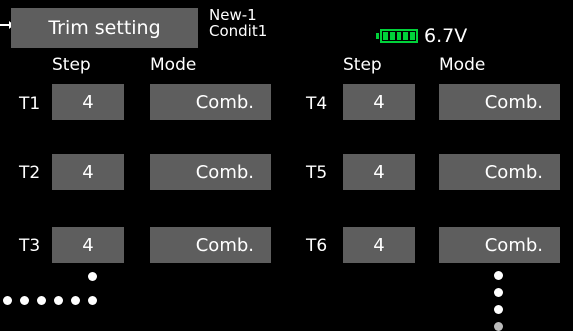  Describe the element at coordinates (446, 36) in the screenshot. I see `battery-voltage: 6.7V` at that location.